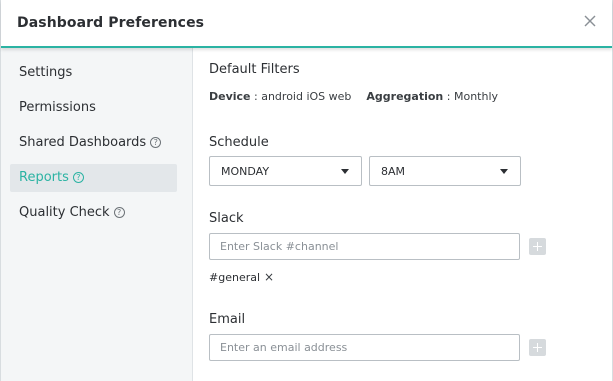 The width and height of the screenshot is (613, 381). I want to click on sidebar-item-label-wrap: Reports?, so click(51, 177).